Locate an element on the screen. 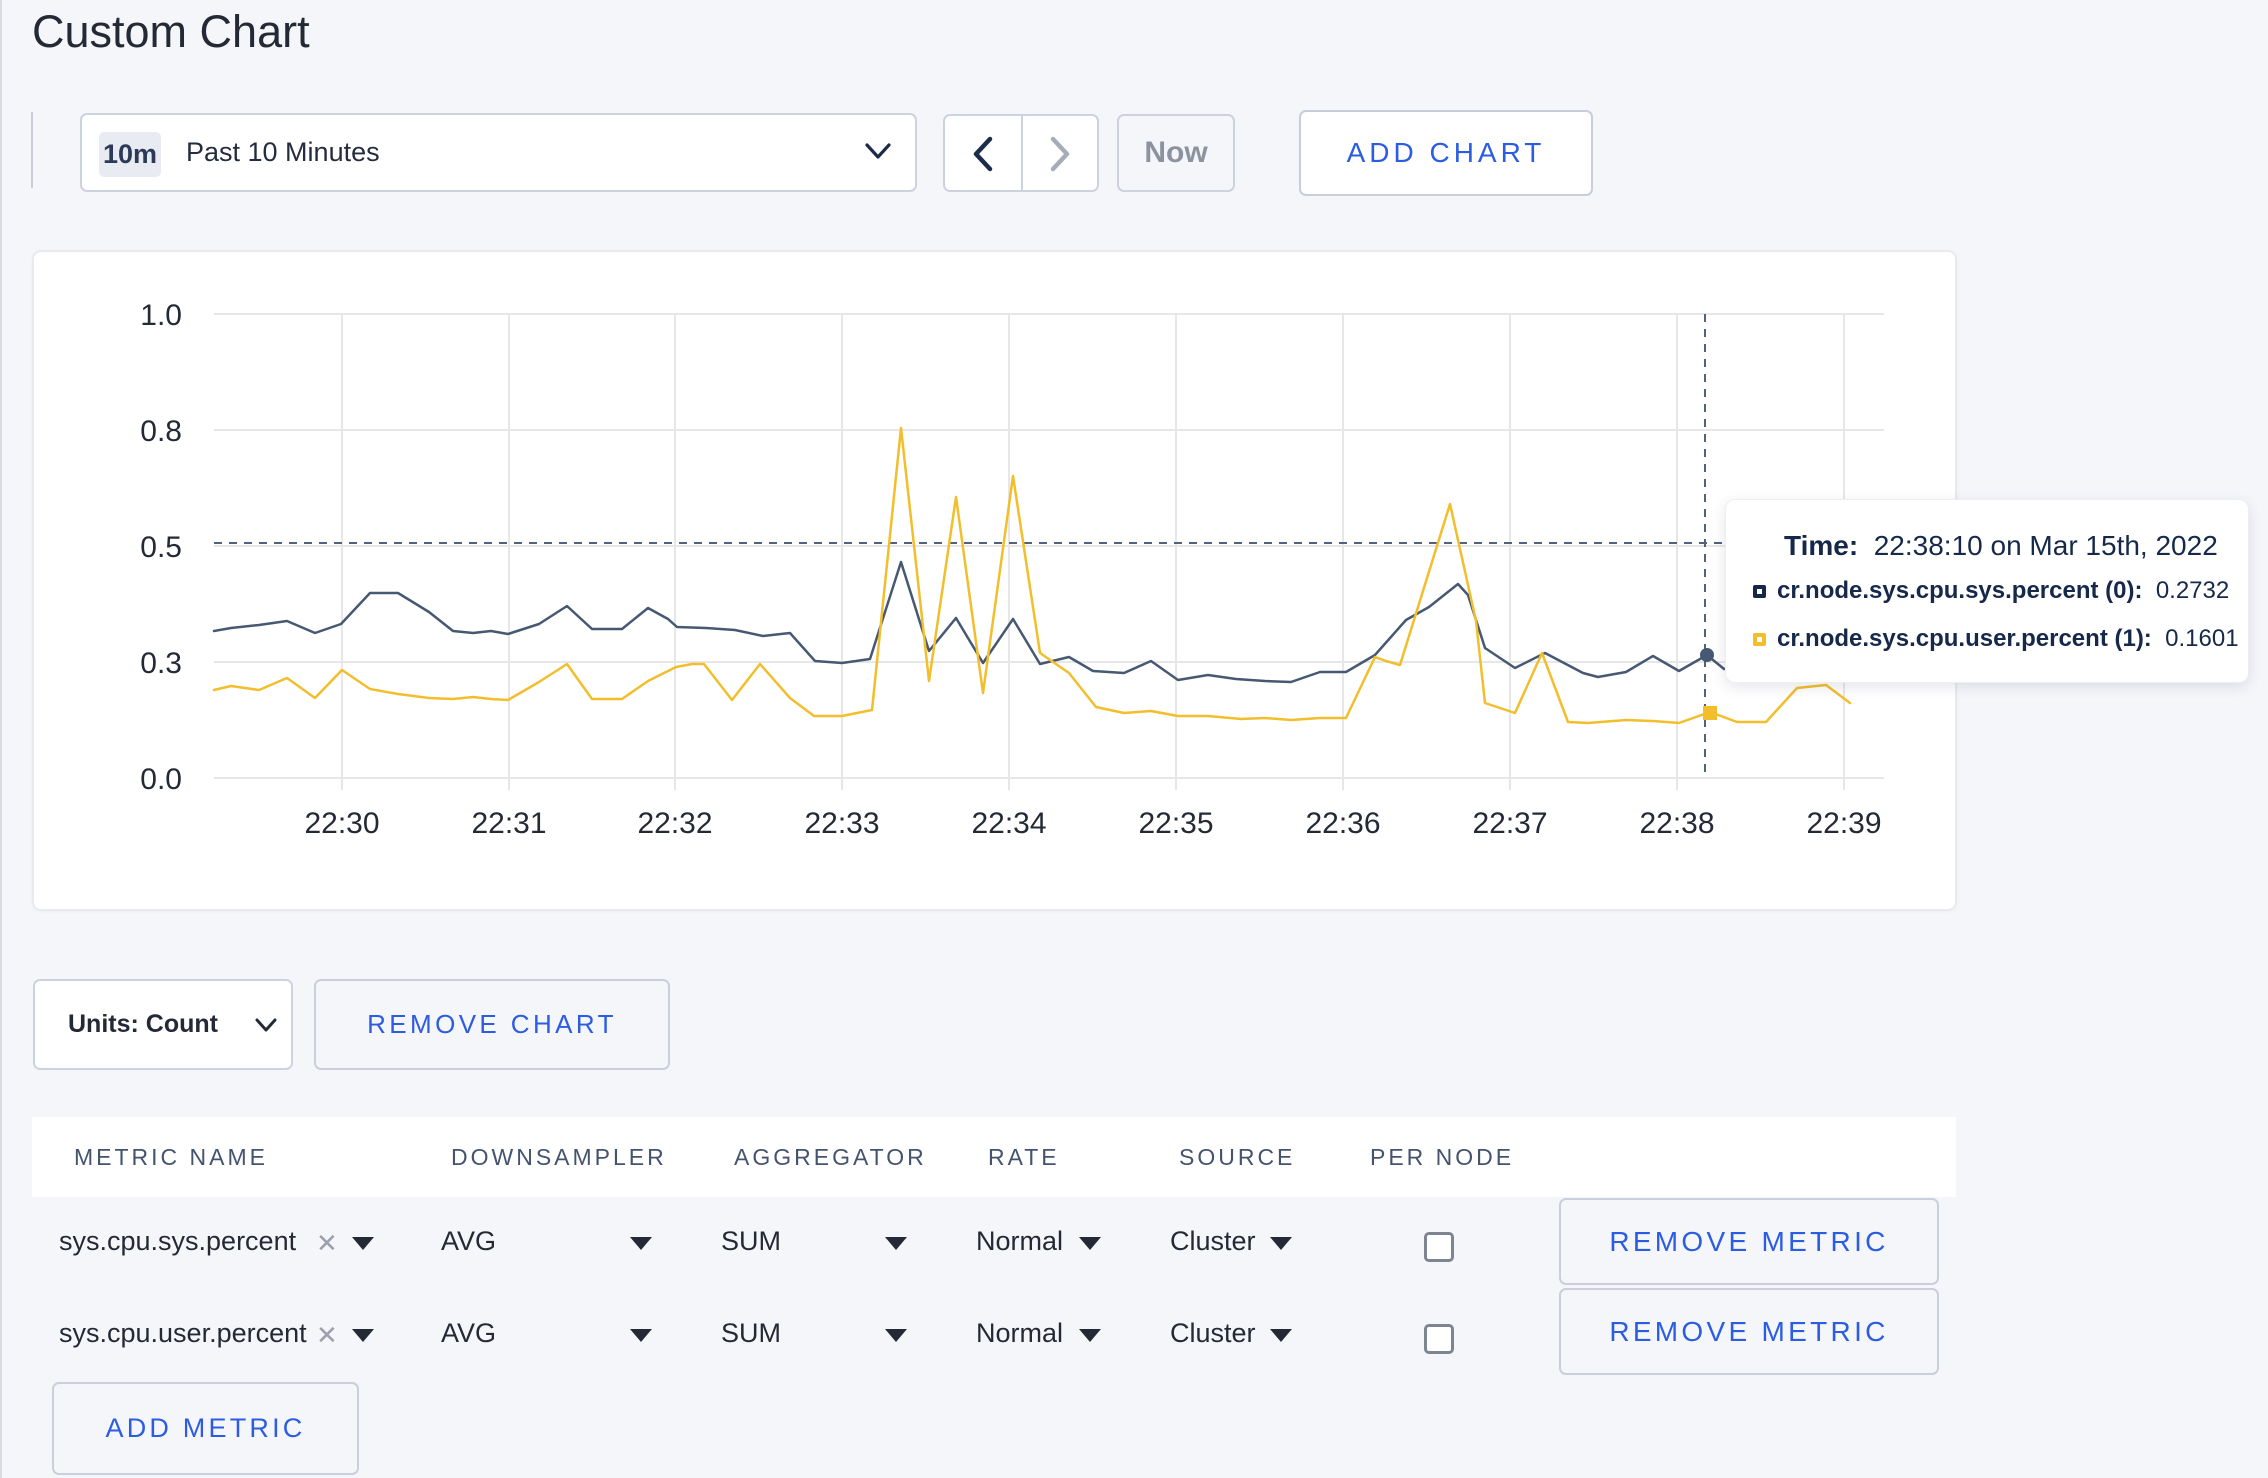 The height and width of the screenshot is (1478, 2268). svg-text: 22:35 is located at coordinates (1175, 823).